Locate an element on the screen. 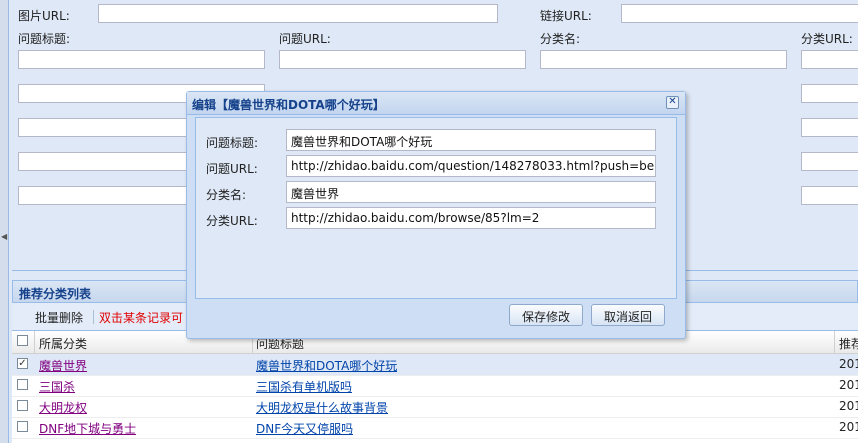 The width and height of the screenshot is (858, 443). dialog-category-url-label: 分类URL: is located at coordinates (232, 221).